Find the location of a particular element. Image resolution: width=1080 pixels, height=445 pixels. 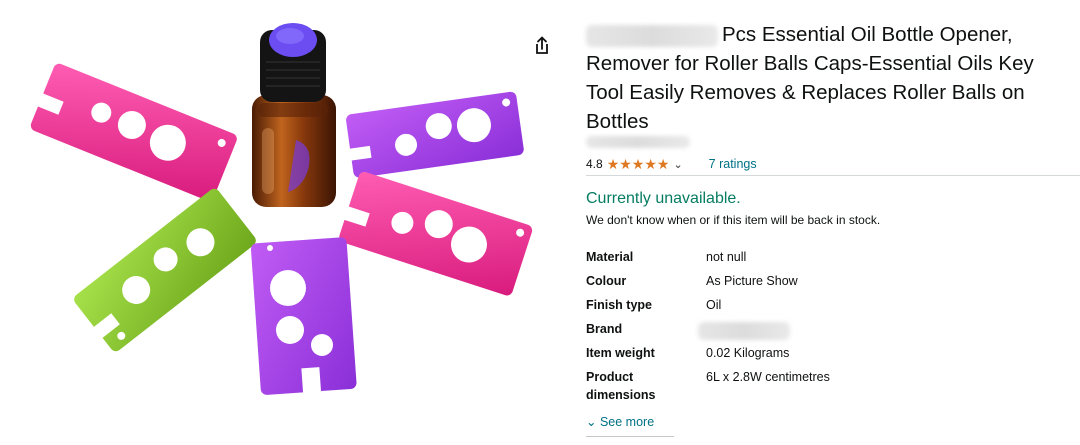

spec-key-line-1: Product is located at coordinates (610, 377).